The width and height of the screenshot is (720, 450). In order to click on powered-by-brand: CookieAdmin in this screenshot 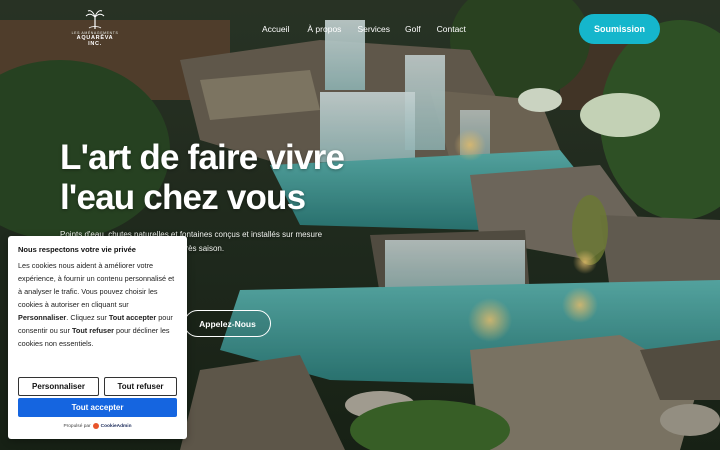, I will do `click(116, 426)`.